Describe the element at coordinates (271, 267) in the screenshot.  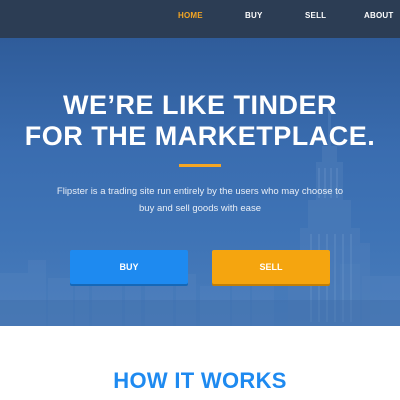
I see `sell-button: SELL` at that location.